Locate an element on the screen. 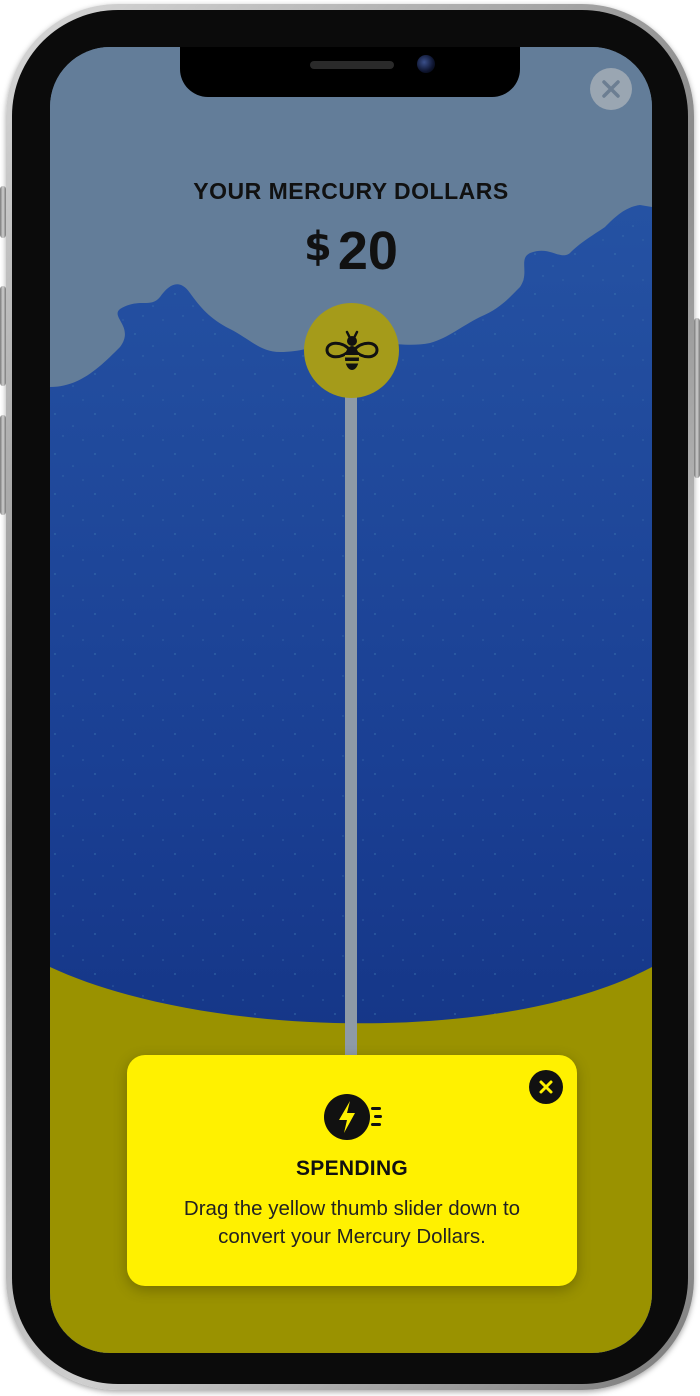 The height and width of the screenshot is (1396, 700). balance-label: YOUR MERCURY DOLLARS is located at coordinates (351, 191).